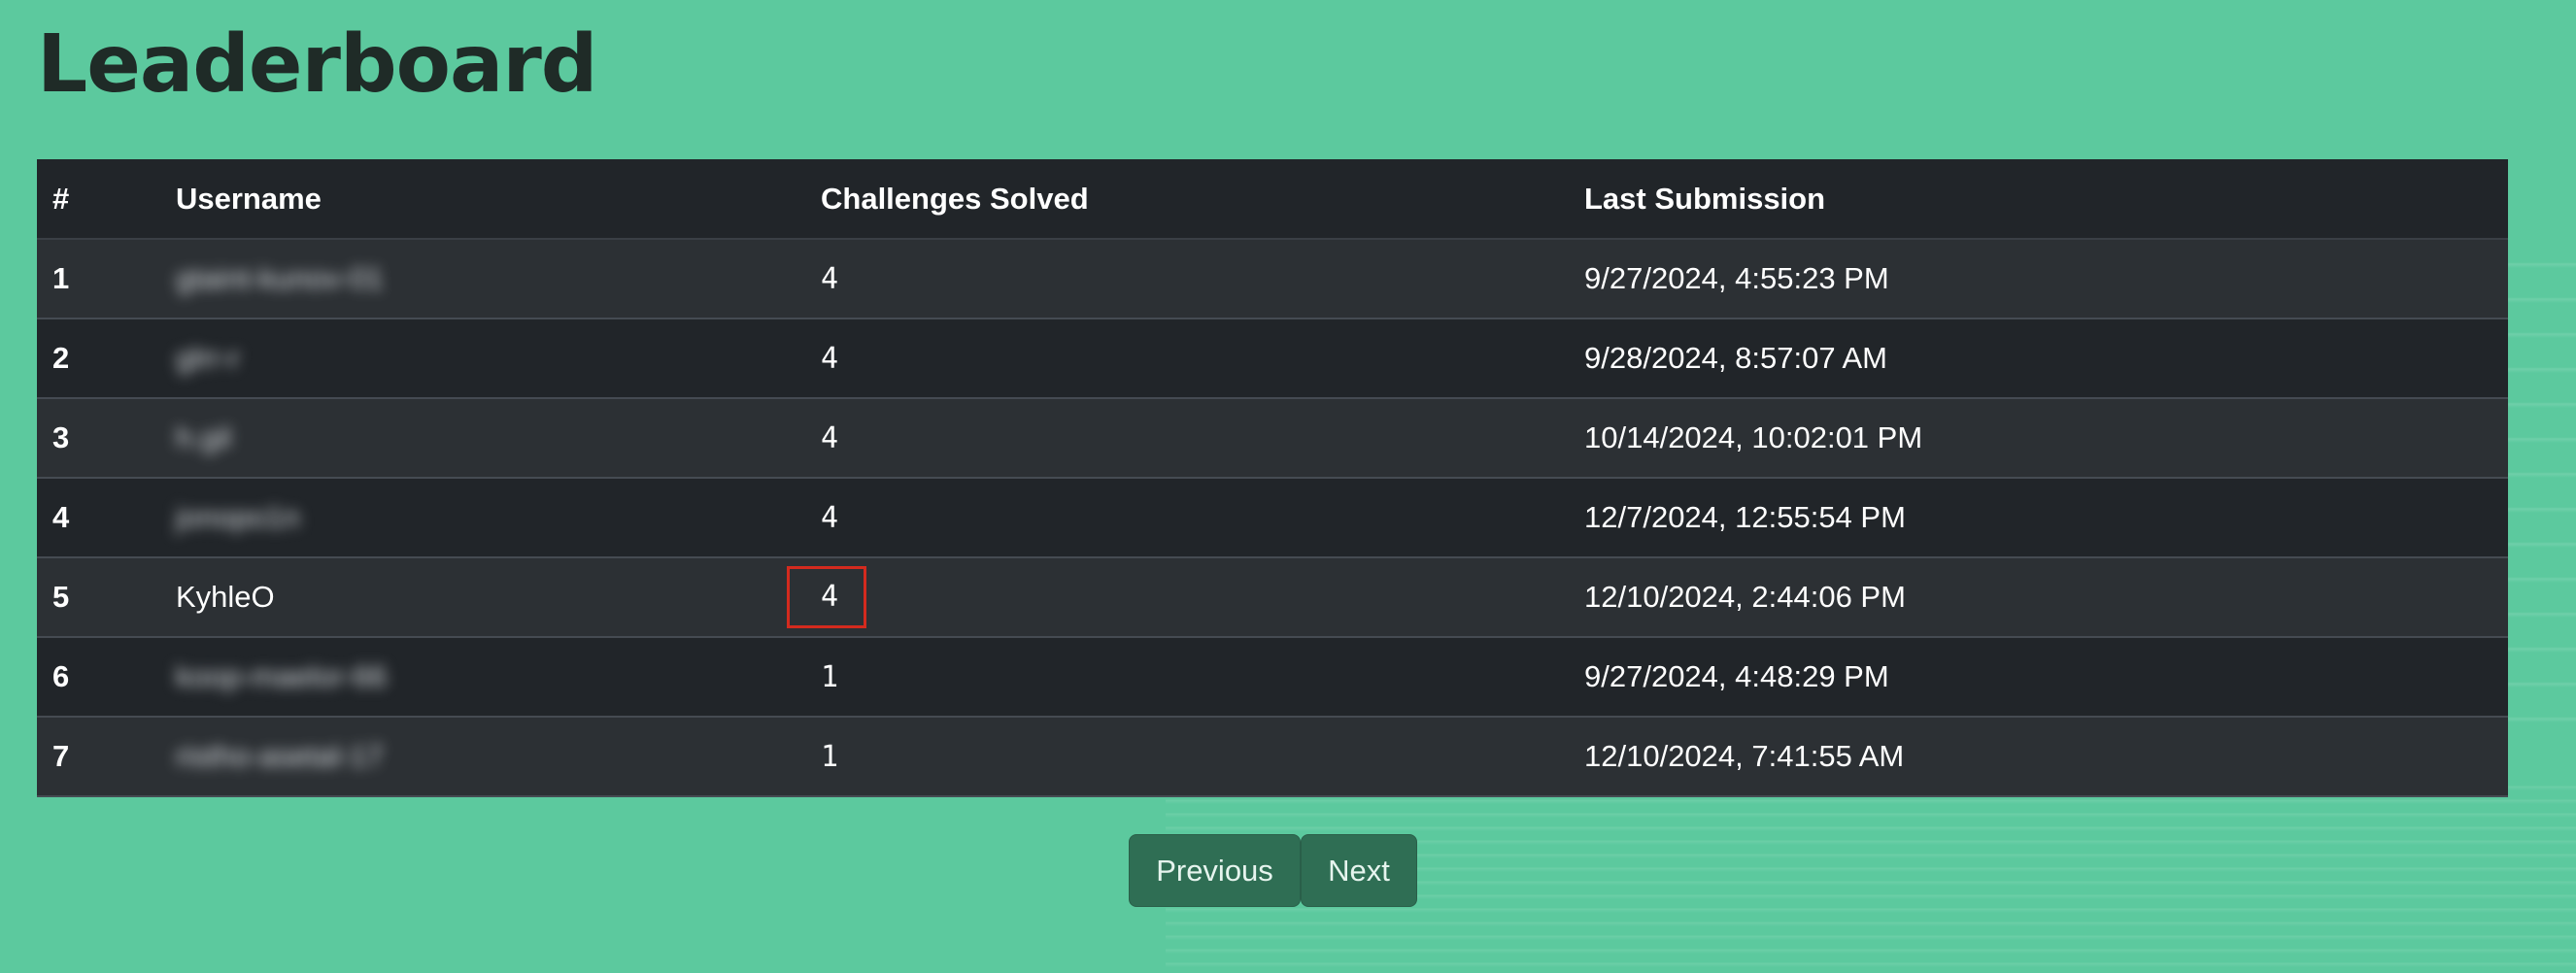 The height and width of the screenshot is (973, 2576). Describe the element at coordinates (482, 598) in the screenshot. I see `username-cell: KyhleO` at that location.